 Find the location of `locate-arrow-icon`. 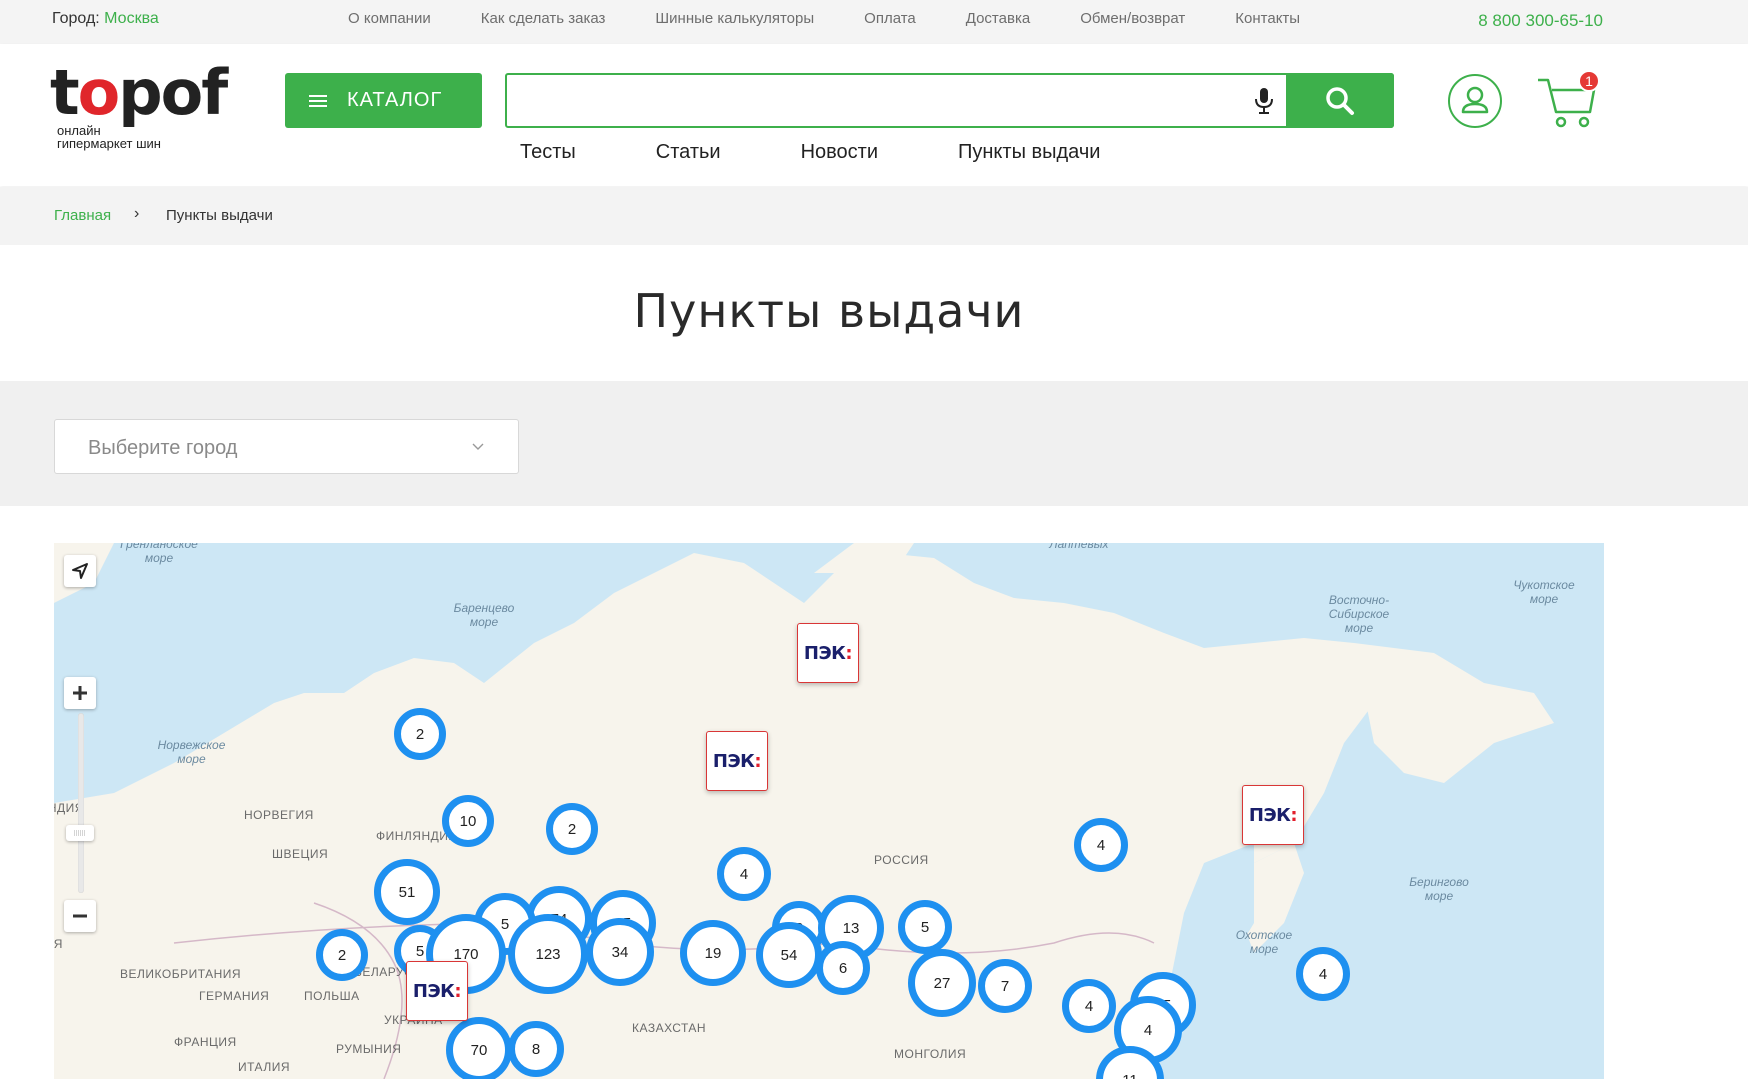

locate-arrow-icon is located at coordinates (80, 571).